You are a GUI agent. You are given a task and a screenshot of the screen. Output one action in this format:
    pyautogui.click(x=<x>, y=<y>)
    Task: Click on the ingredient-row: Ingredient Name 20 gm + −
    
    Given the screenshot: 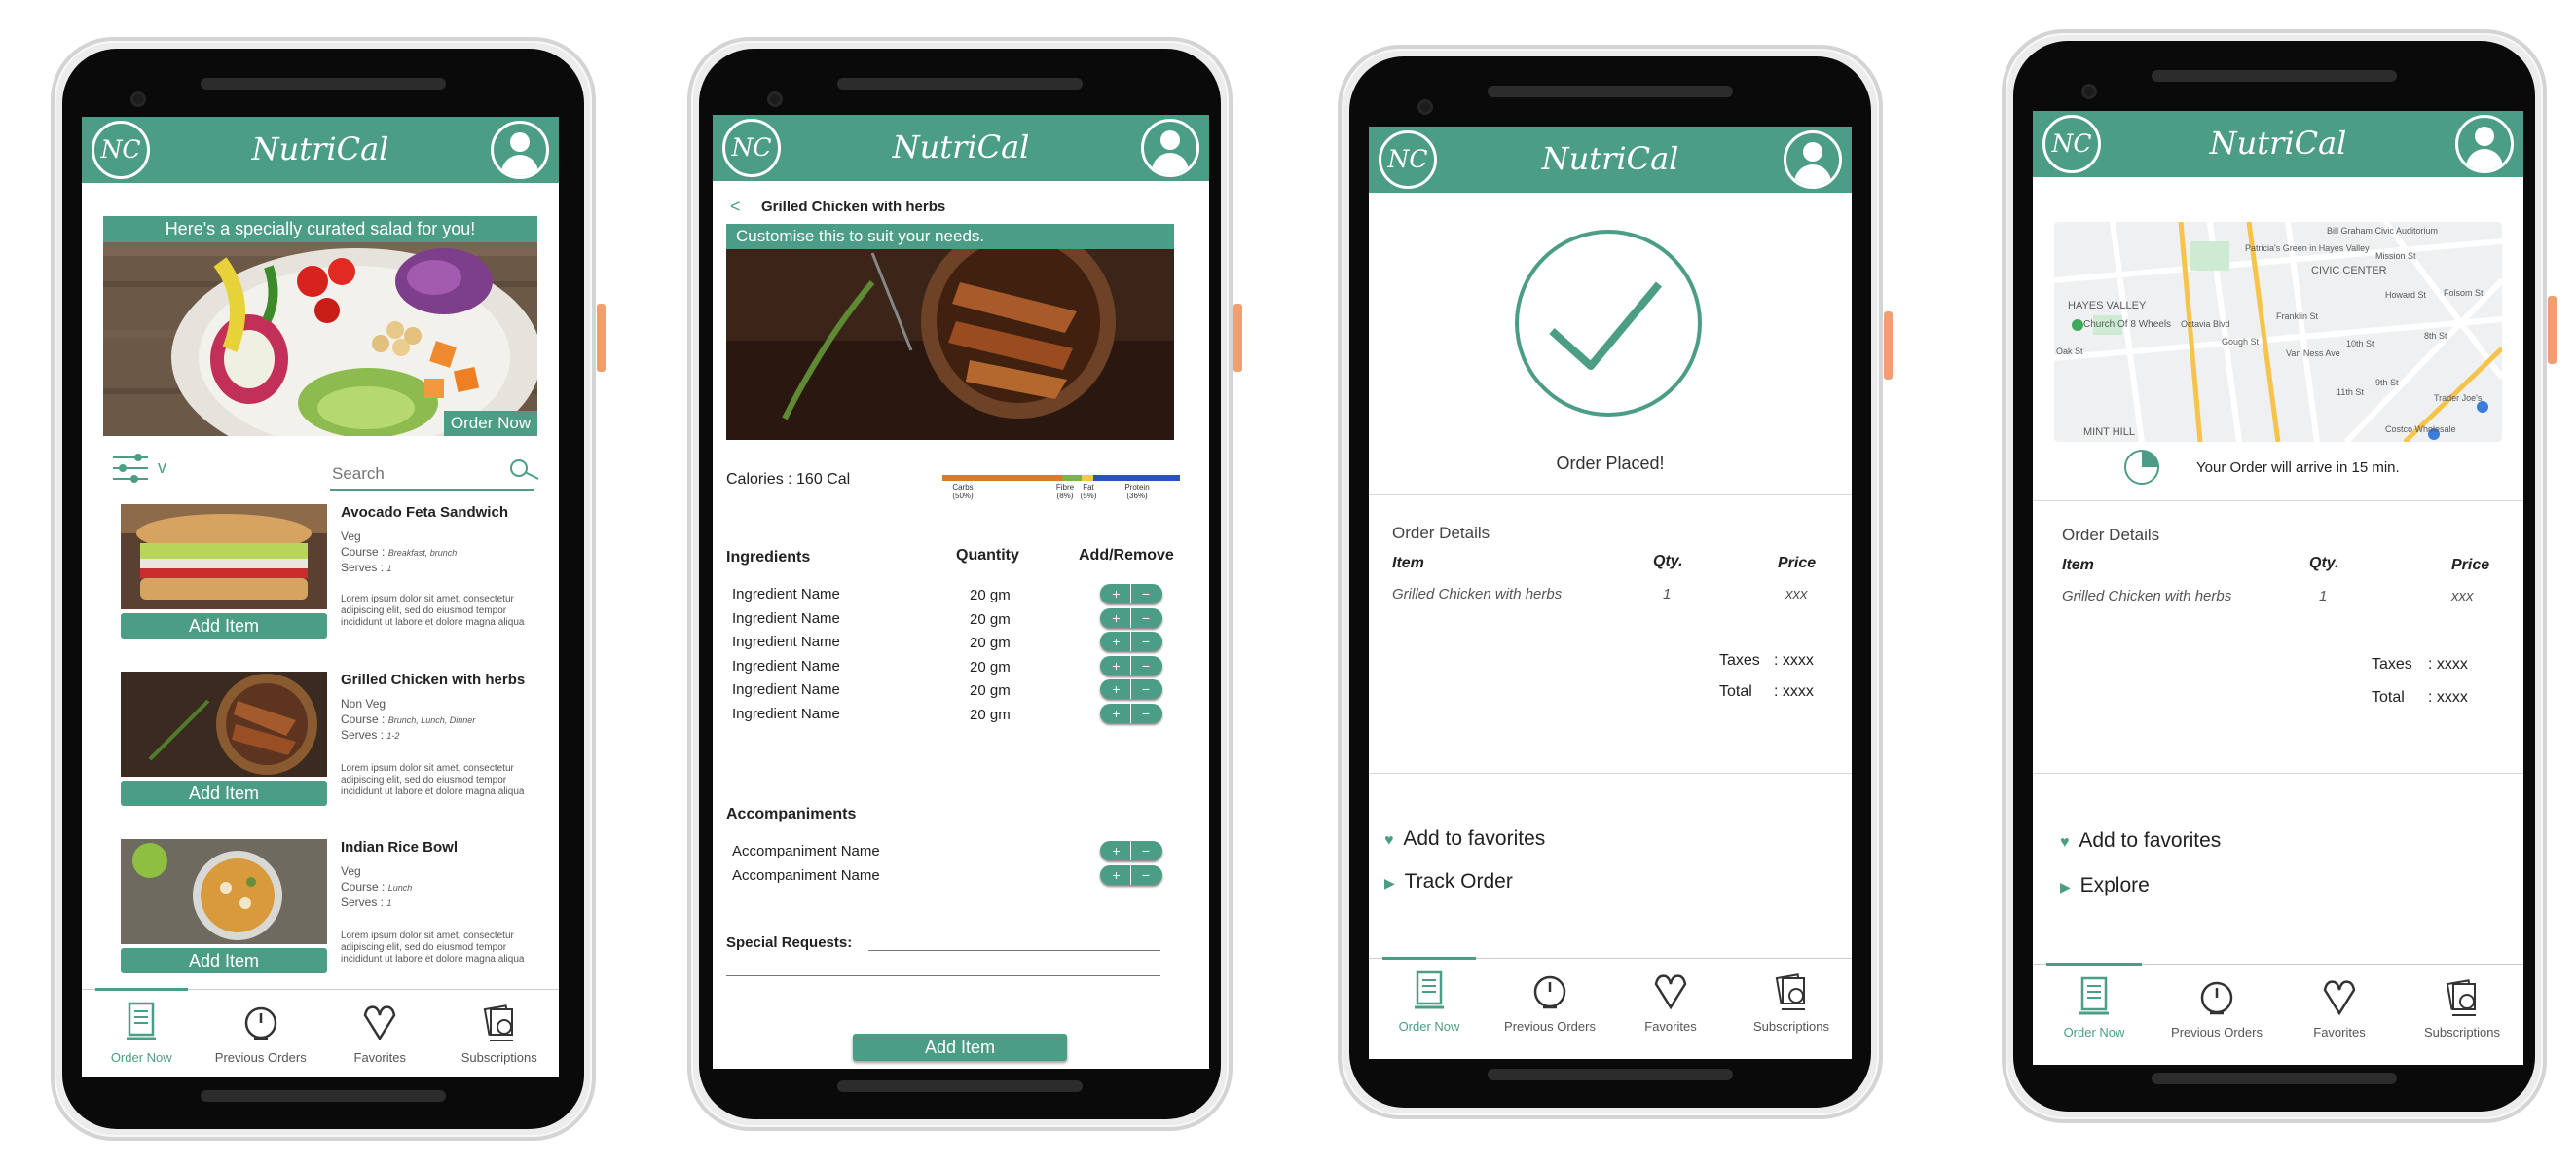 What is the action you would take?
    pyautogui.click(x=961, y=619)
    